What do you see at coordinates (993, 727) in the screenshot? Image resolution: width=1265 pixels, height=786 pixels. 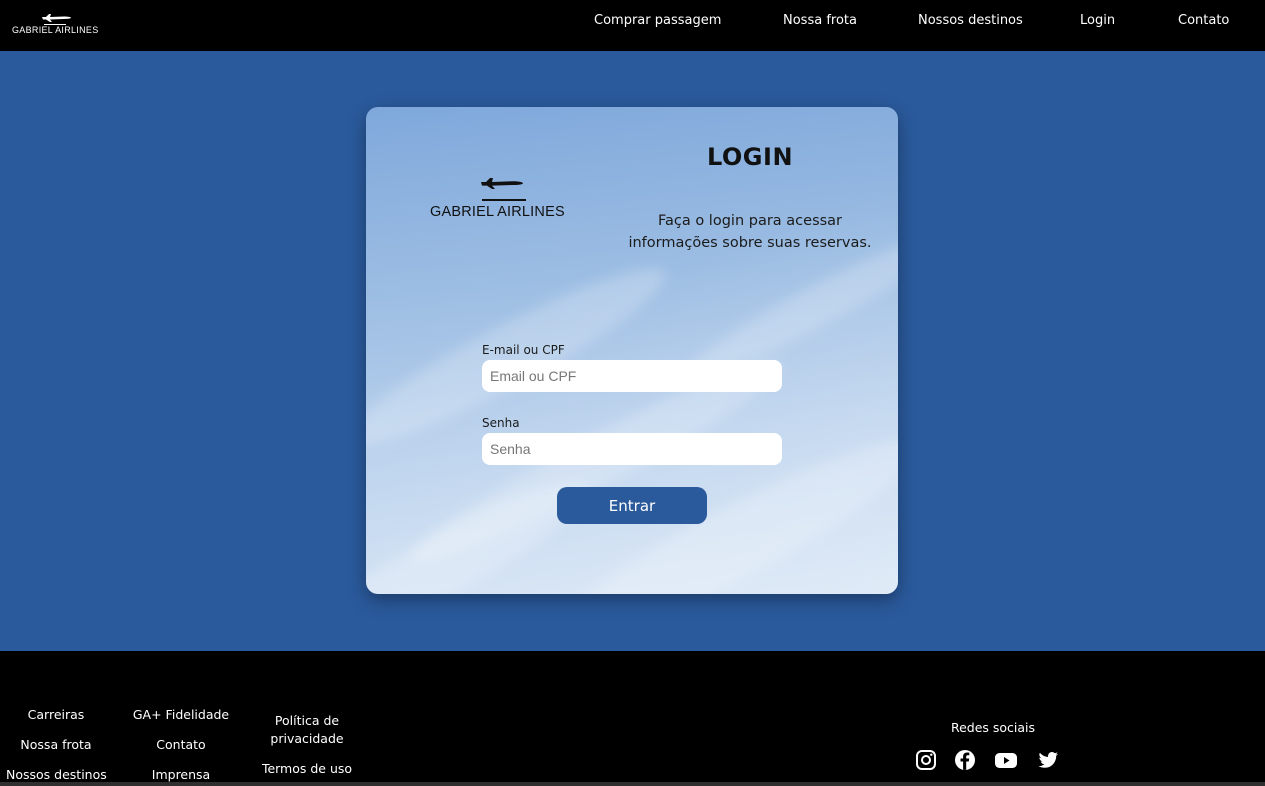 I see `social-title: Redes sociais` at bounding box center [993, 727].